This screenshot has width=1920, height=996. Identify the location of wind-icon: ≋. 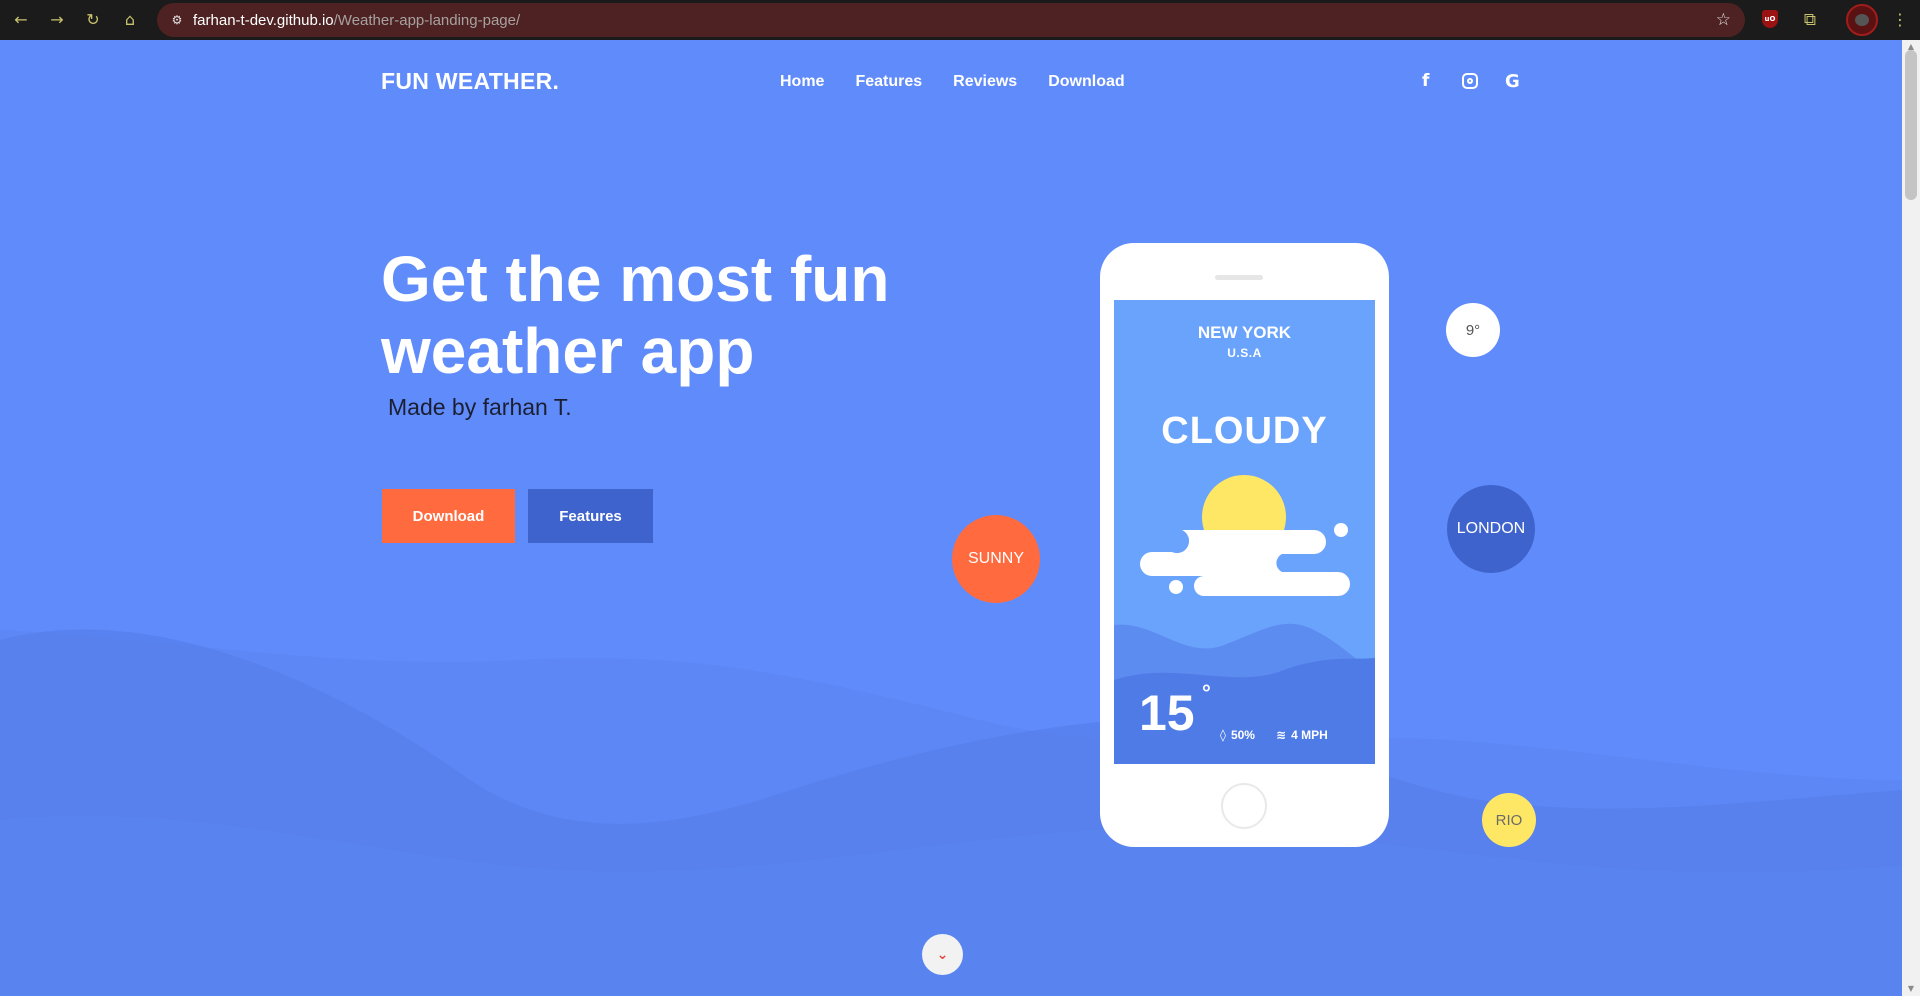
(1281, 735).